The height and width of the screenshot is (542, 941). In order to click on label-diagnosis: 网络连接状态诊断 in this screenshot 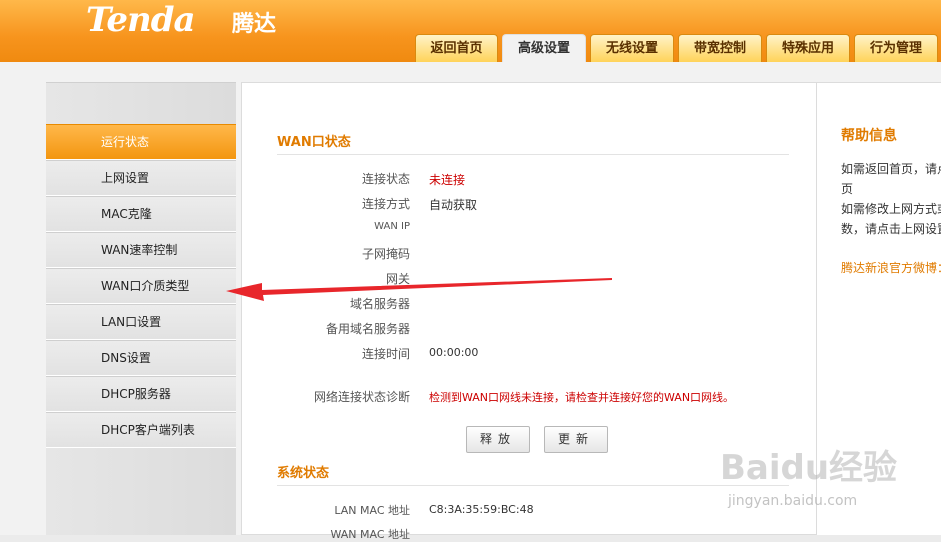, I will do `click(361, 397)`.